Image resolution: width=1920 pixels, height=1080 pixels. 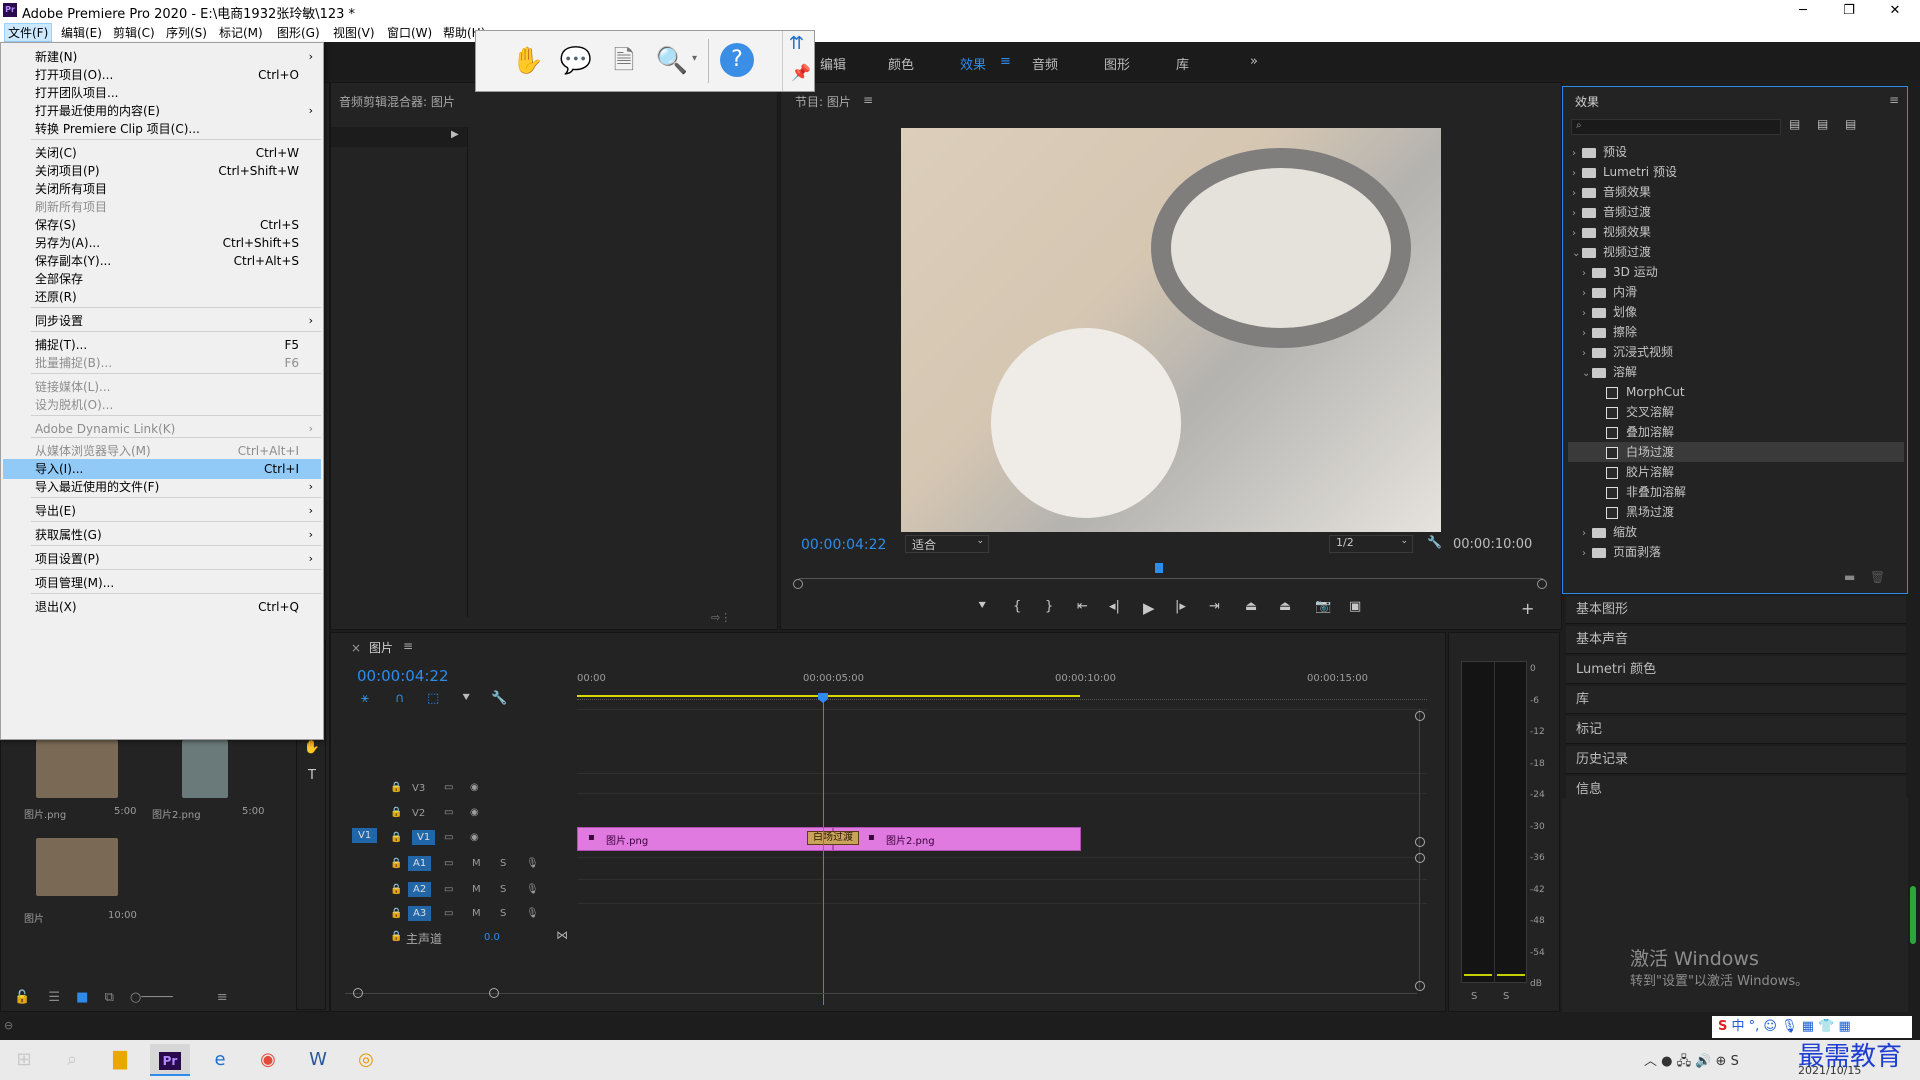 I want to click on file-menu-item: Adobe Dynamic Link(K) ›, so click(x=162, y=429).